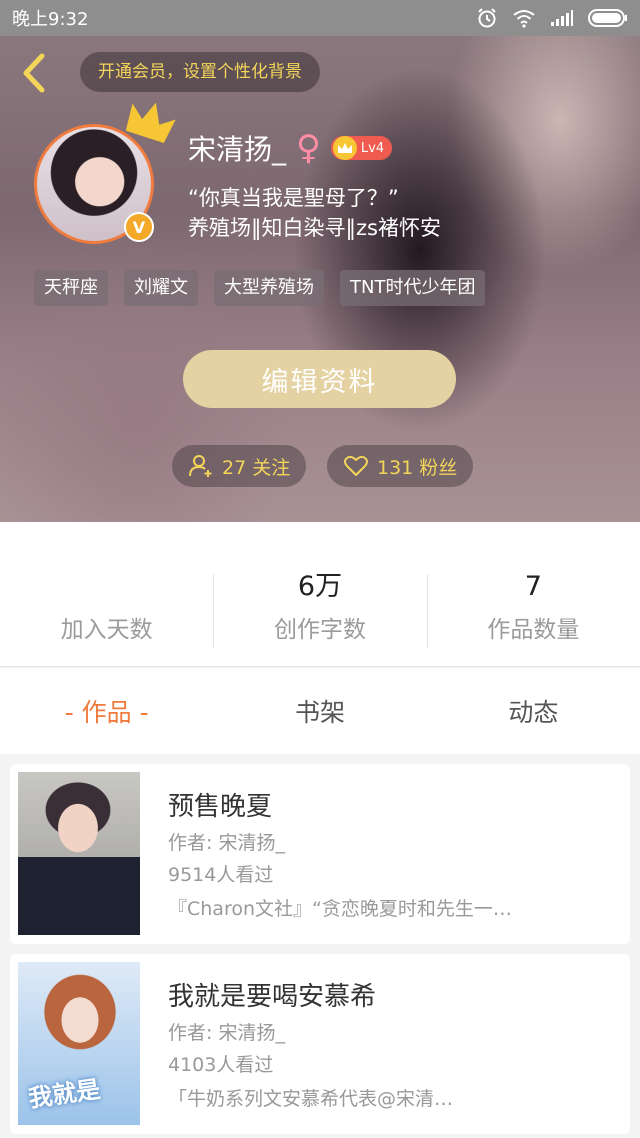  I want to click on cover-title-text: 我就是, so click(64, 1094).